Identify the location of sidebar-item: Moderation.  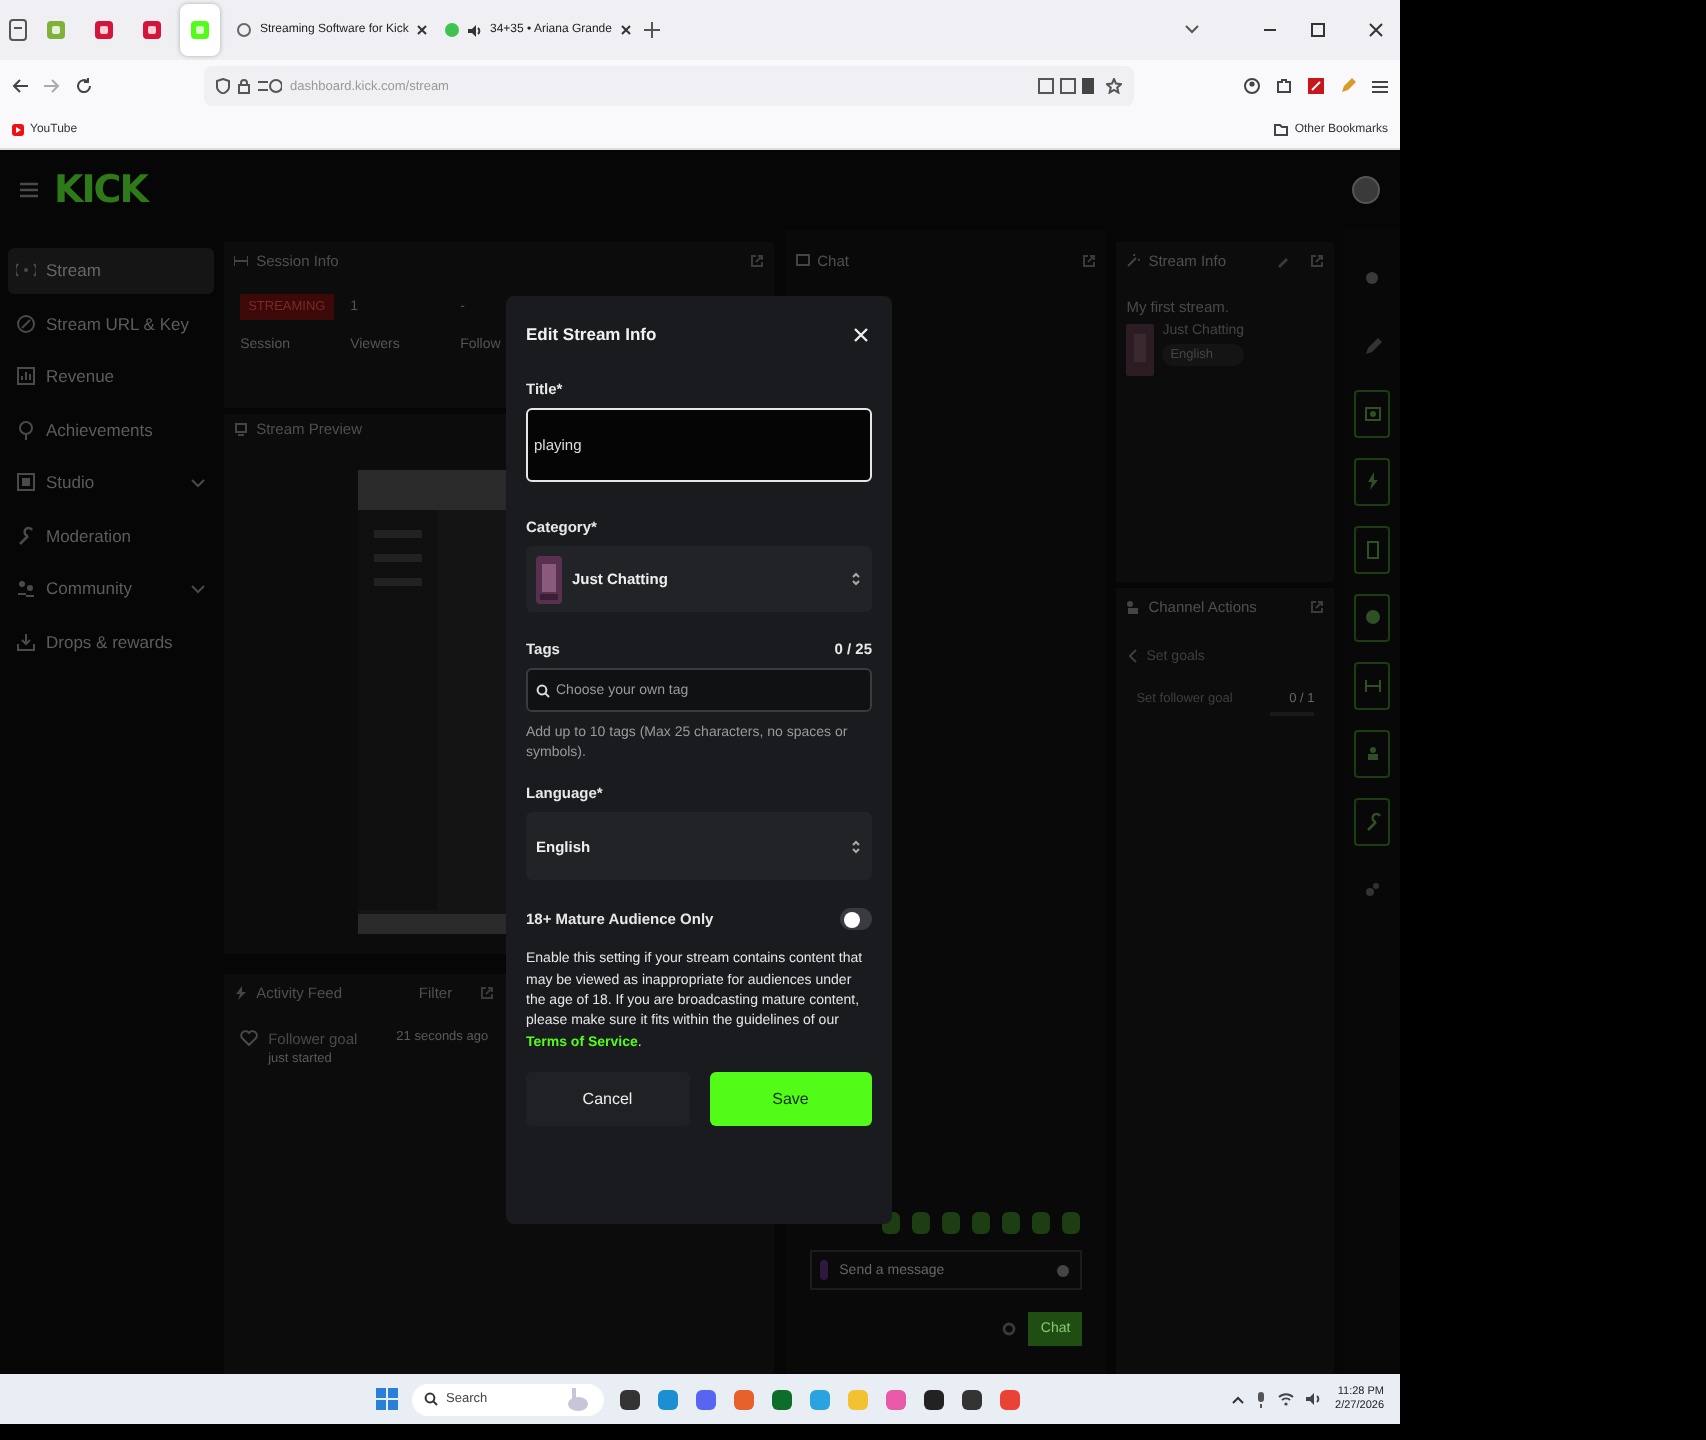
(111, 535).